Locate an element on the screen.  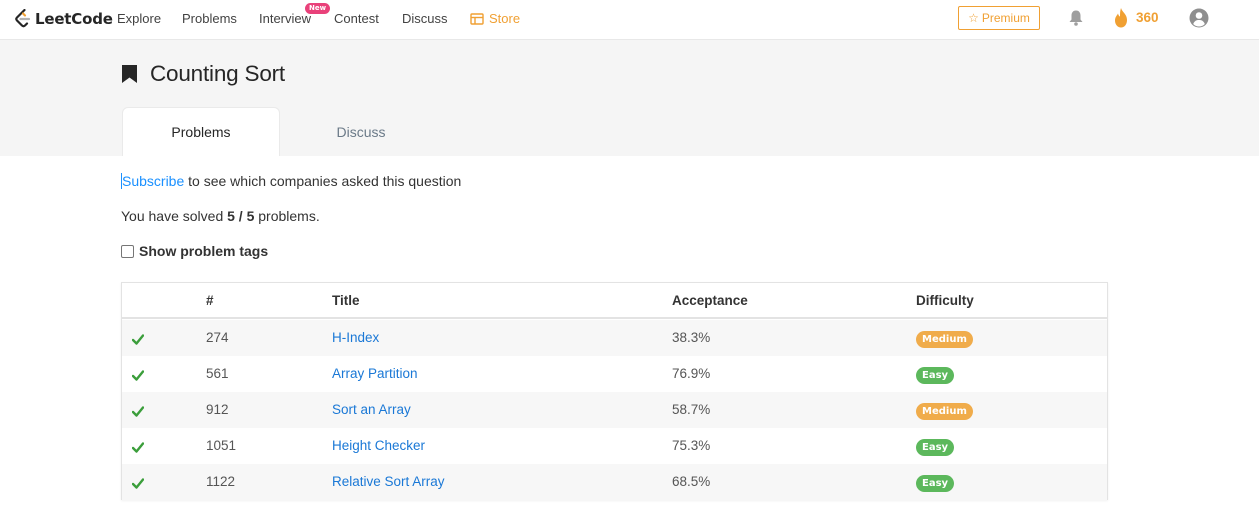
premium-button: ☆ Premium is located at coordinates (999, 18).